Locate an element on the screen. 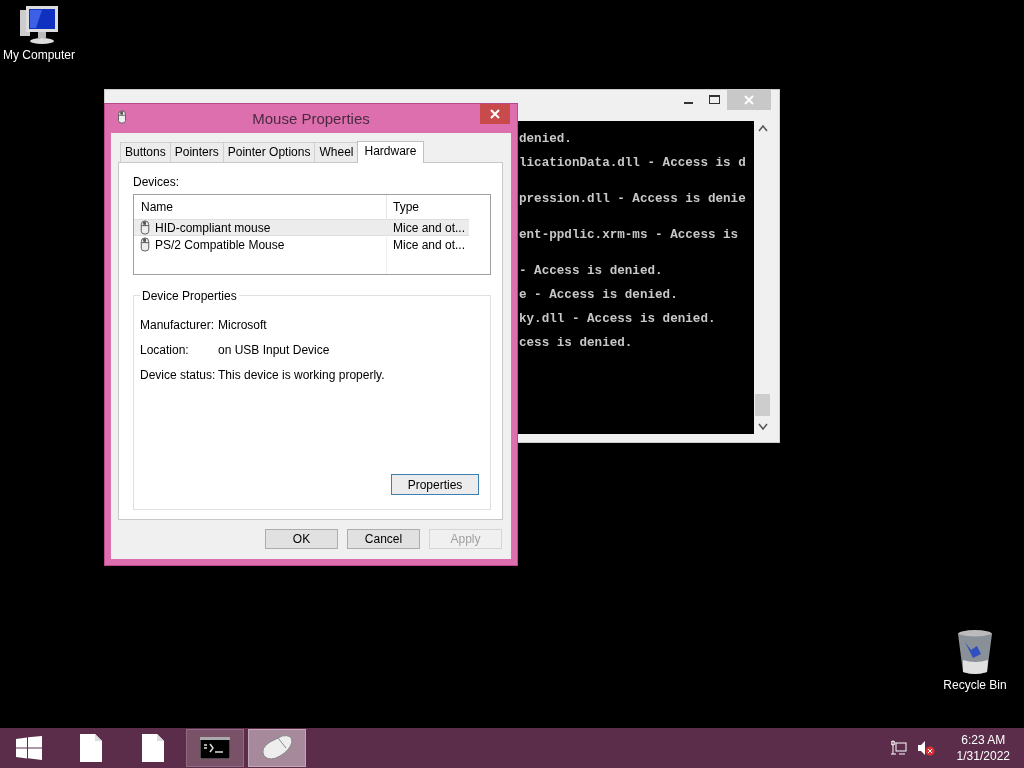 The image size is (1024, 768). dialog-button: Cancel is located at coordinates (383, 539).